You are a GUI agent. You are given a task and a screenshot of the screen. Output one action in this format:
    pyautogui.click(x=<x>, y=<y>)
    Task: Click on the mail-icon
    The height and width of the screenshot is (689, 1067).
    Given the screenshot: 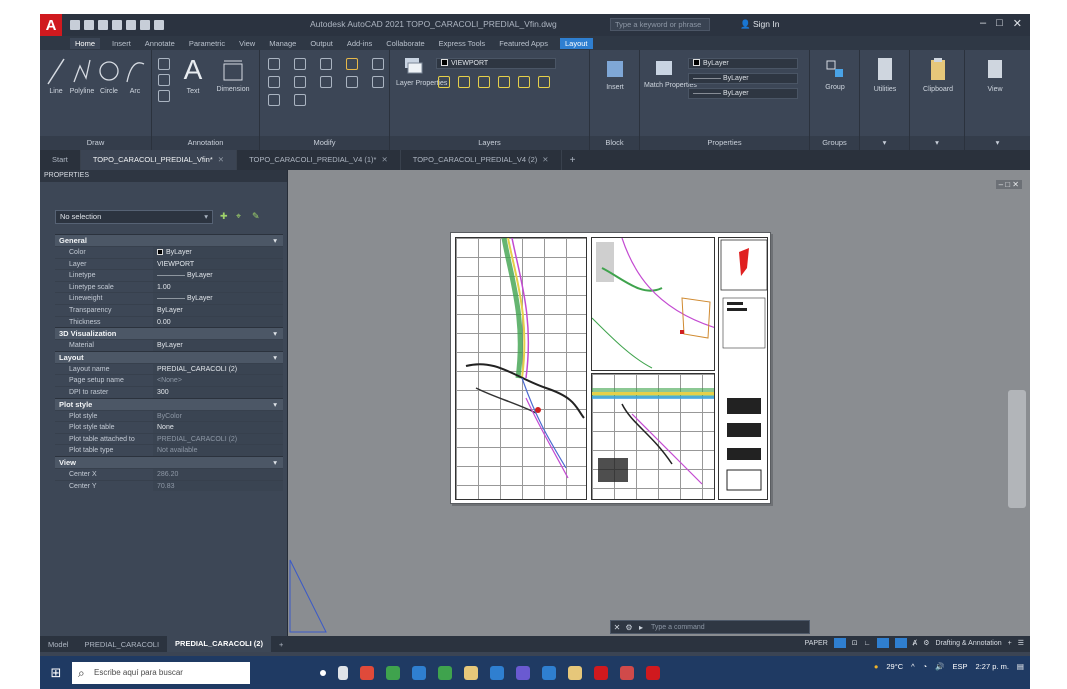 What is the action you would take?
    pyautogui.click(x=549, y=672)
    